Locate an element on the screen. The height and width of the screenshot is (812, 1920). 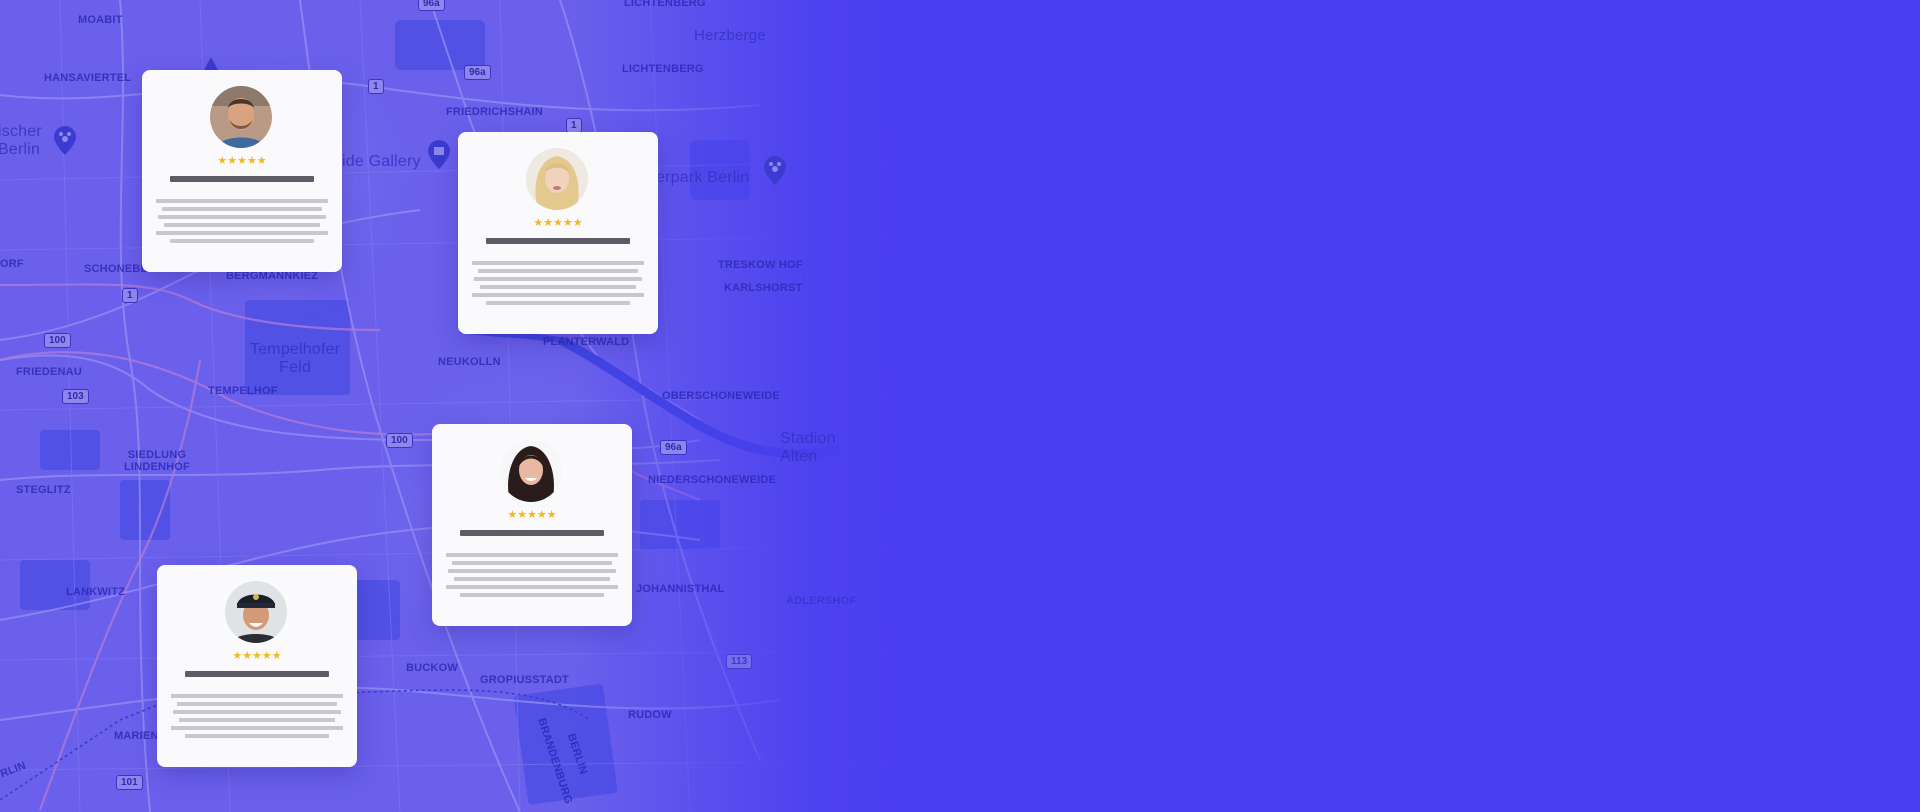
map-label-lichtenberg-top: LICHTENBERG is located at coordinates (665, 4).